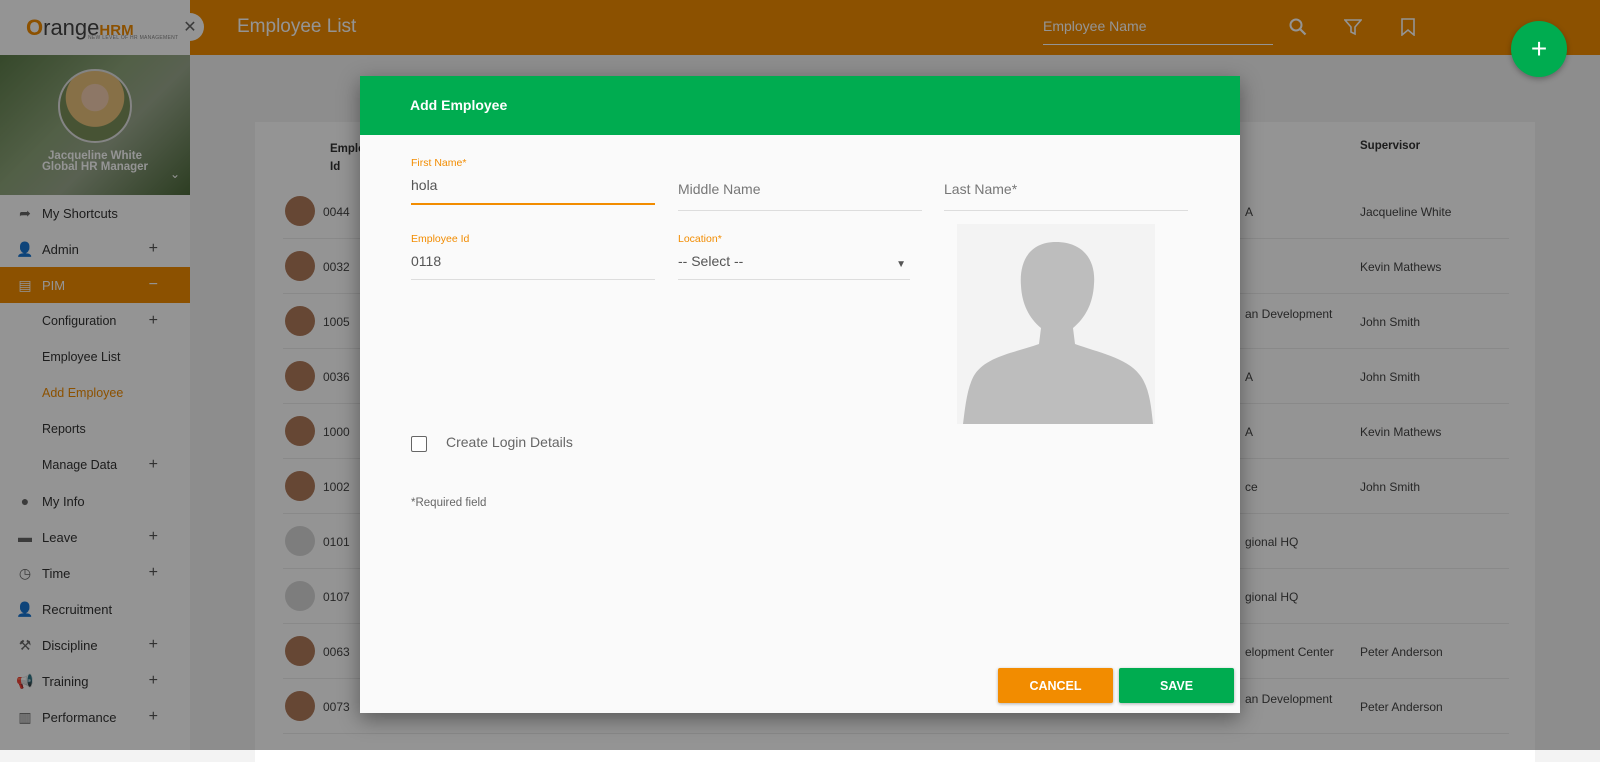 The height and width of the screenshot is (762, 1600). I want to click on profile-photo-placeholder, so click(1056, 324).